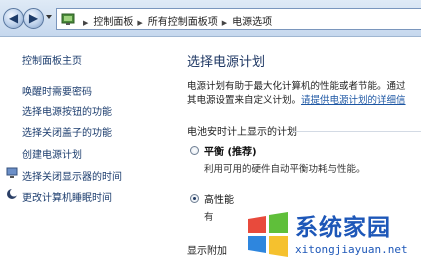 The width and height of the screenshot is (421, 262). What do you see at coordinates (351, 249) in the screenshot?
I see `watermark-url: xitongjiayuan.net` at bounding box center [351, 249].